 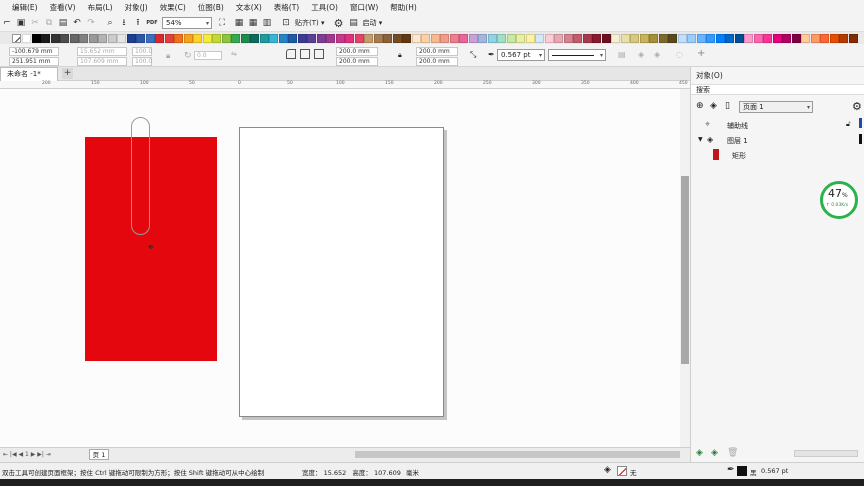 I want to click on rulers-icon: ▦, so click(x=239, y=23).